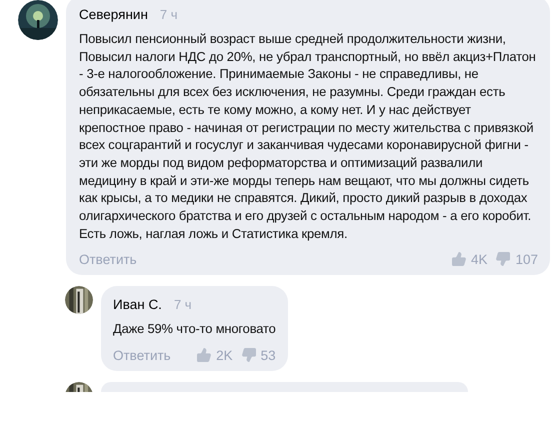 The image size is (559, 441). Describe the element at coordinates (258, 355) in the screenshot. I see `dislike-button: 53` at that location.